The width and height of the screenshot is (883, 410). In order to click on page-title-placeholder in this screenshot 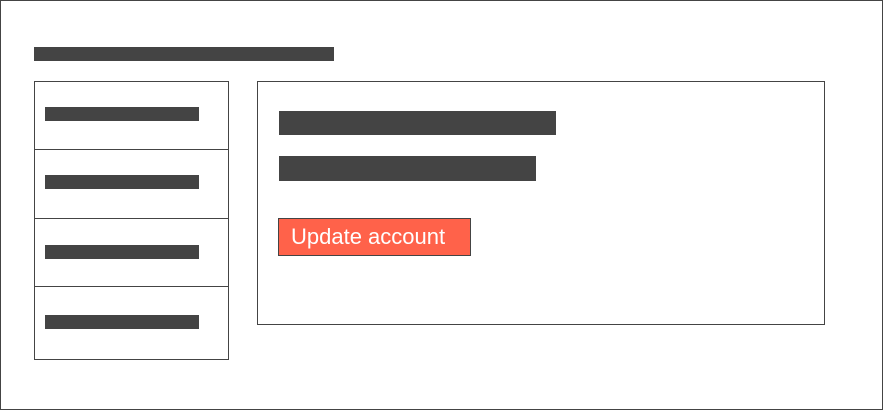, I will do `click(184, 54)`.